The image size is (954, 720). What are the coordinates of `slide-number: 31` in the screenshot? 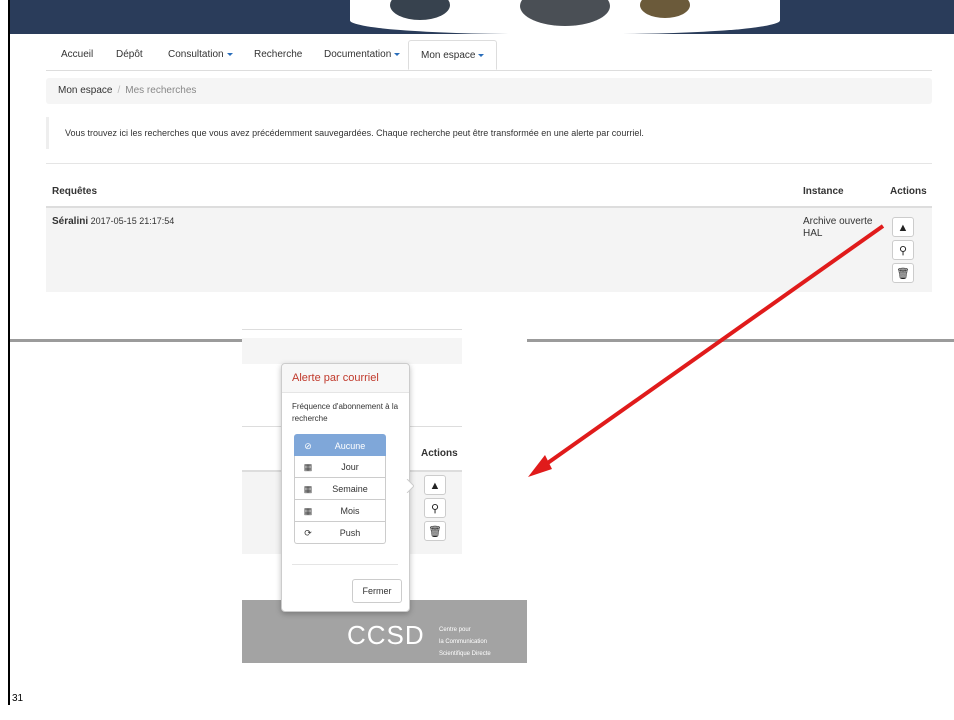 It's located at (18, 698).